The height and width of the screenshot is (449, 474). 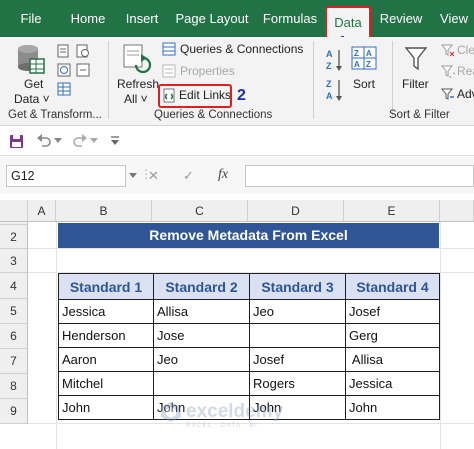 What do you see at coordinates (14, 237) in the screenshot?
I see `row-header-2: 2` at bounding box center [14, 237].